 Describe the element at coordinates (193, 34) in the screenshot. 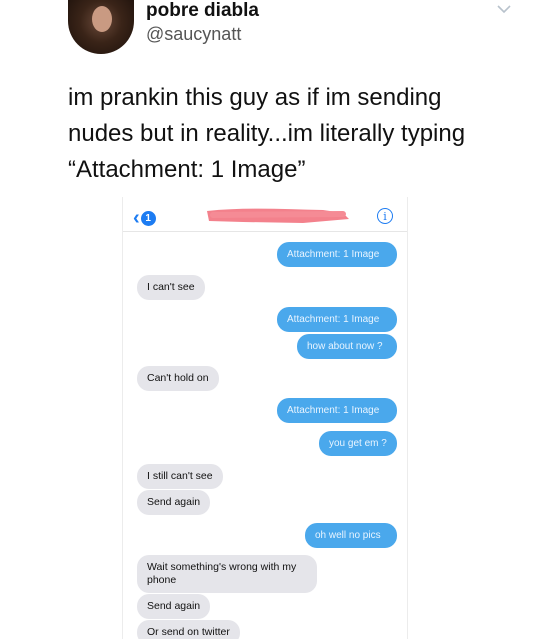

I see `author-handle: @saucynatt` at that location.